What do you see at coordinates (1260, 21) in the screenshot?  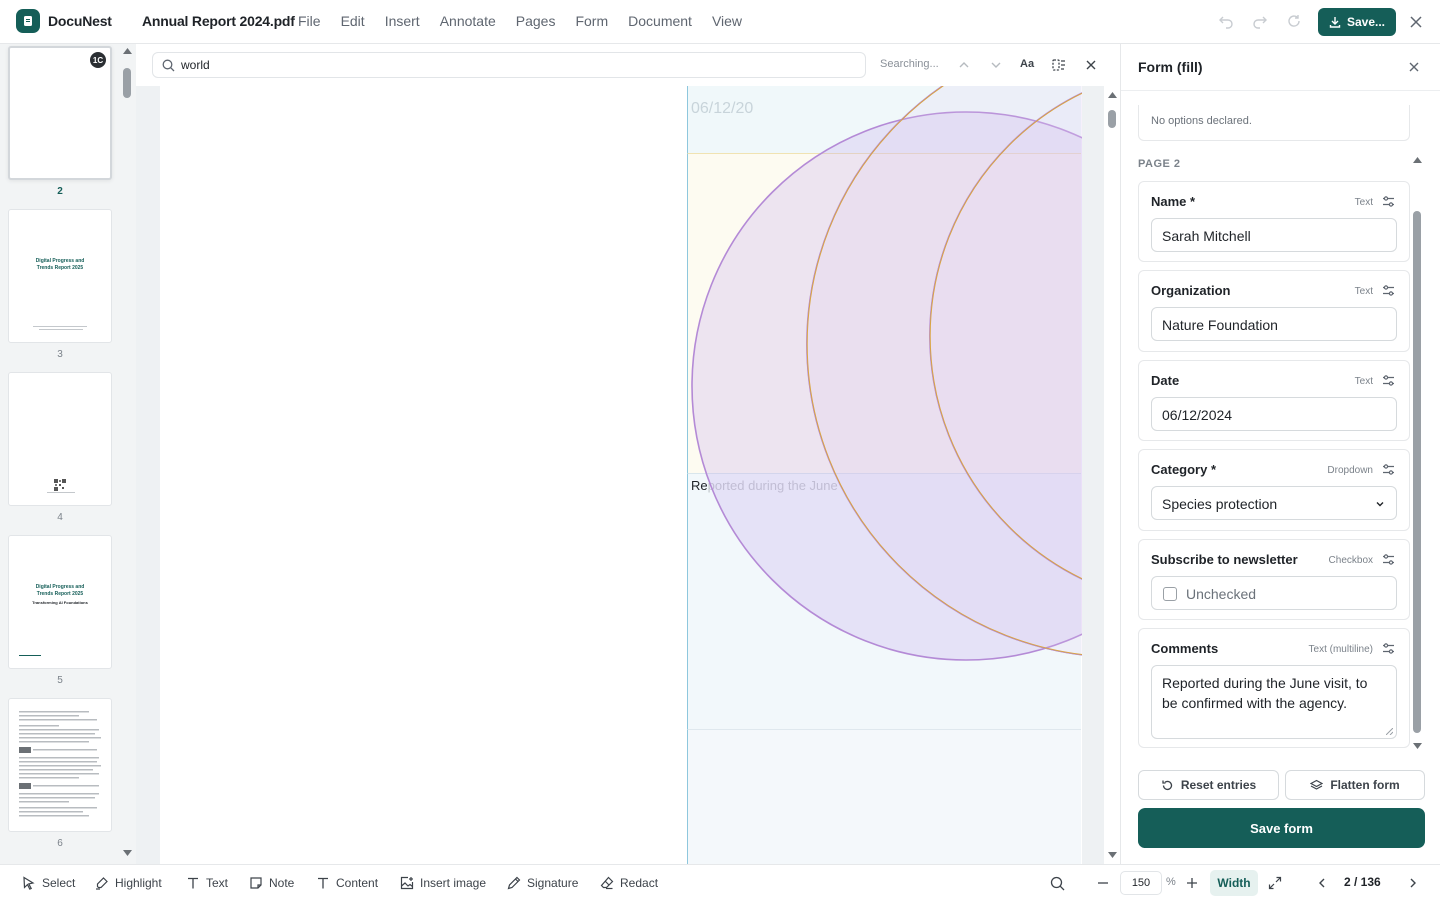 I see `redo-icon` at bounding box center [1260, 21].